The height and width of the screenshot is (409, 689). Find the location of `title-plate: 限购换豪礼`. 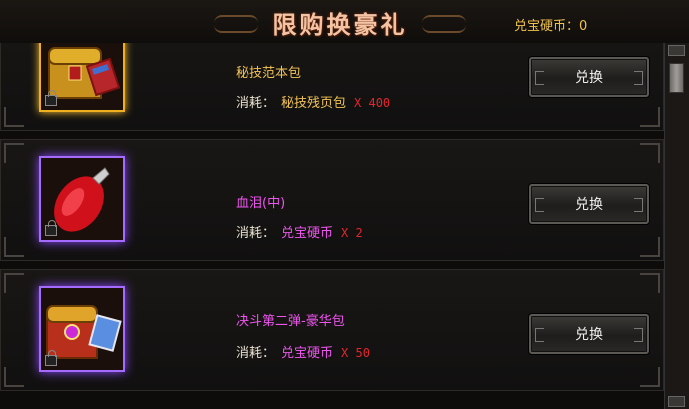

title-plate: 限购换豪礼 is located at coordinates (340, 22).